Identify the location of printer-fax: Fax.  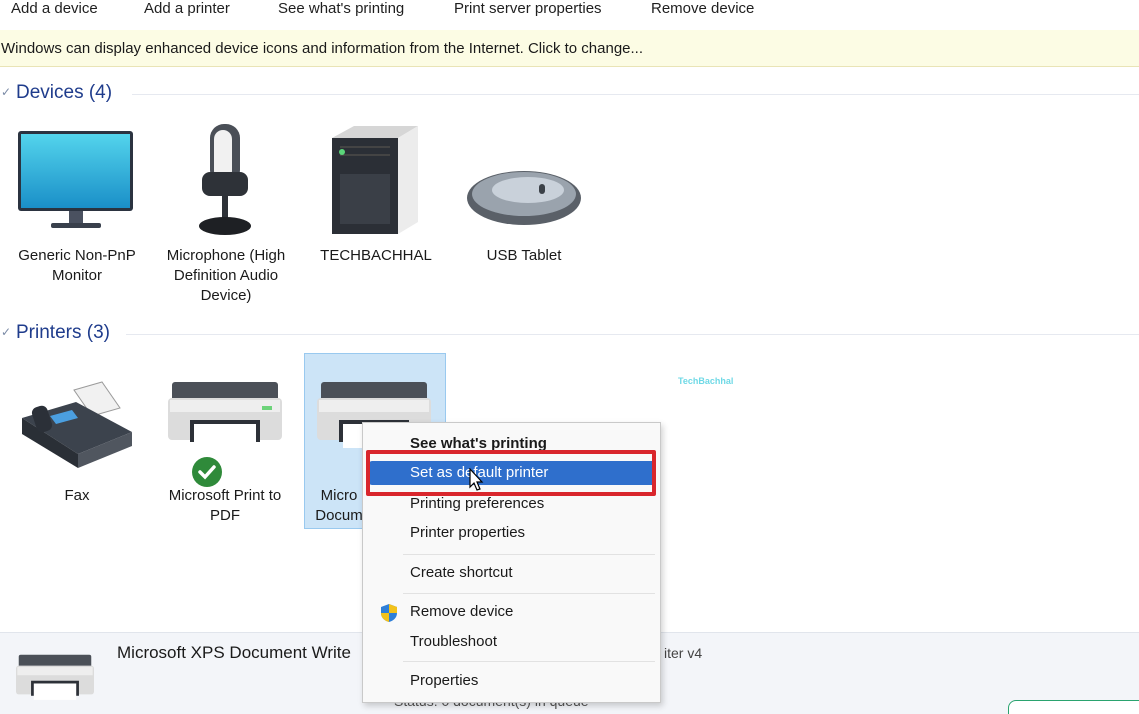
(77, 440).